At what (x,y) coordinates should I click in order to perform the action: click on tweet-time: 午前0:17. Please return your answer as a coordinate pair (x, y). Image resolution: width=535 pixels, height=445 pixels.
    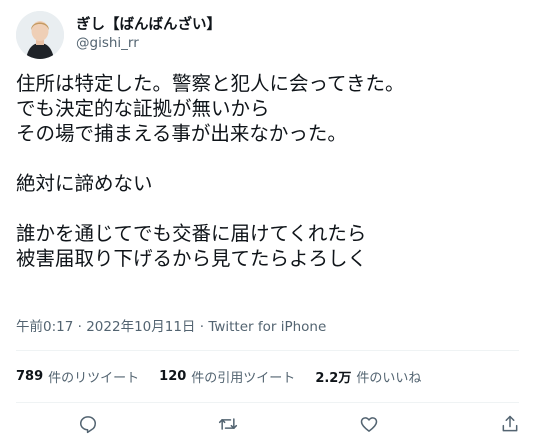
    Looking at the image, I should click on (44, 327).